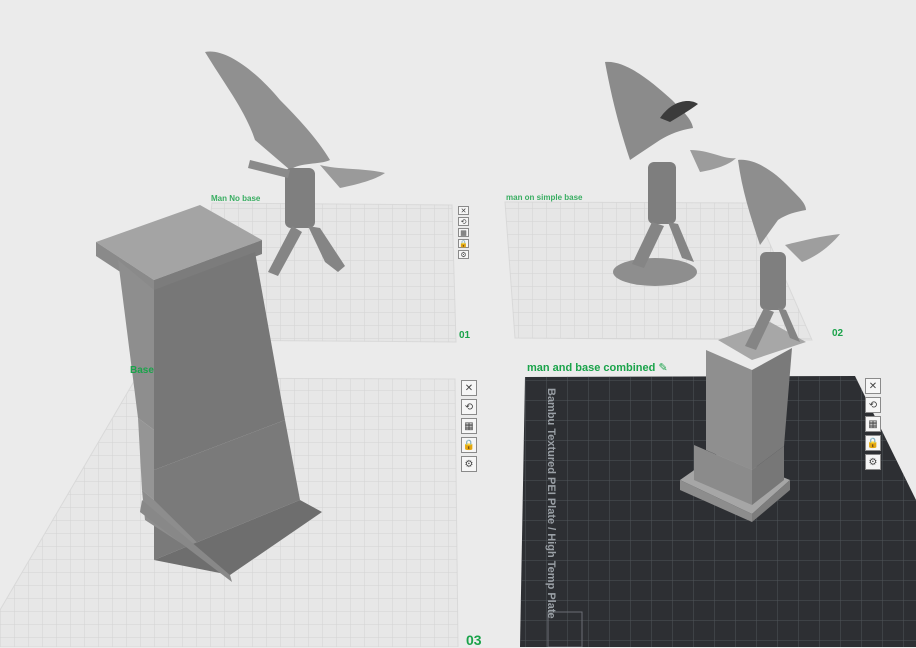  I want to click on plate-04-toolbar: ✕ ⟲ ▦ 🔒 ⚙, so click(873, 425).